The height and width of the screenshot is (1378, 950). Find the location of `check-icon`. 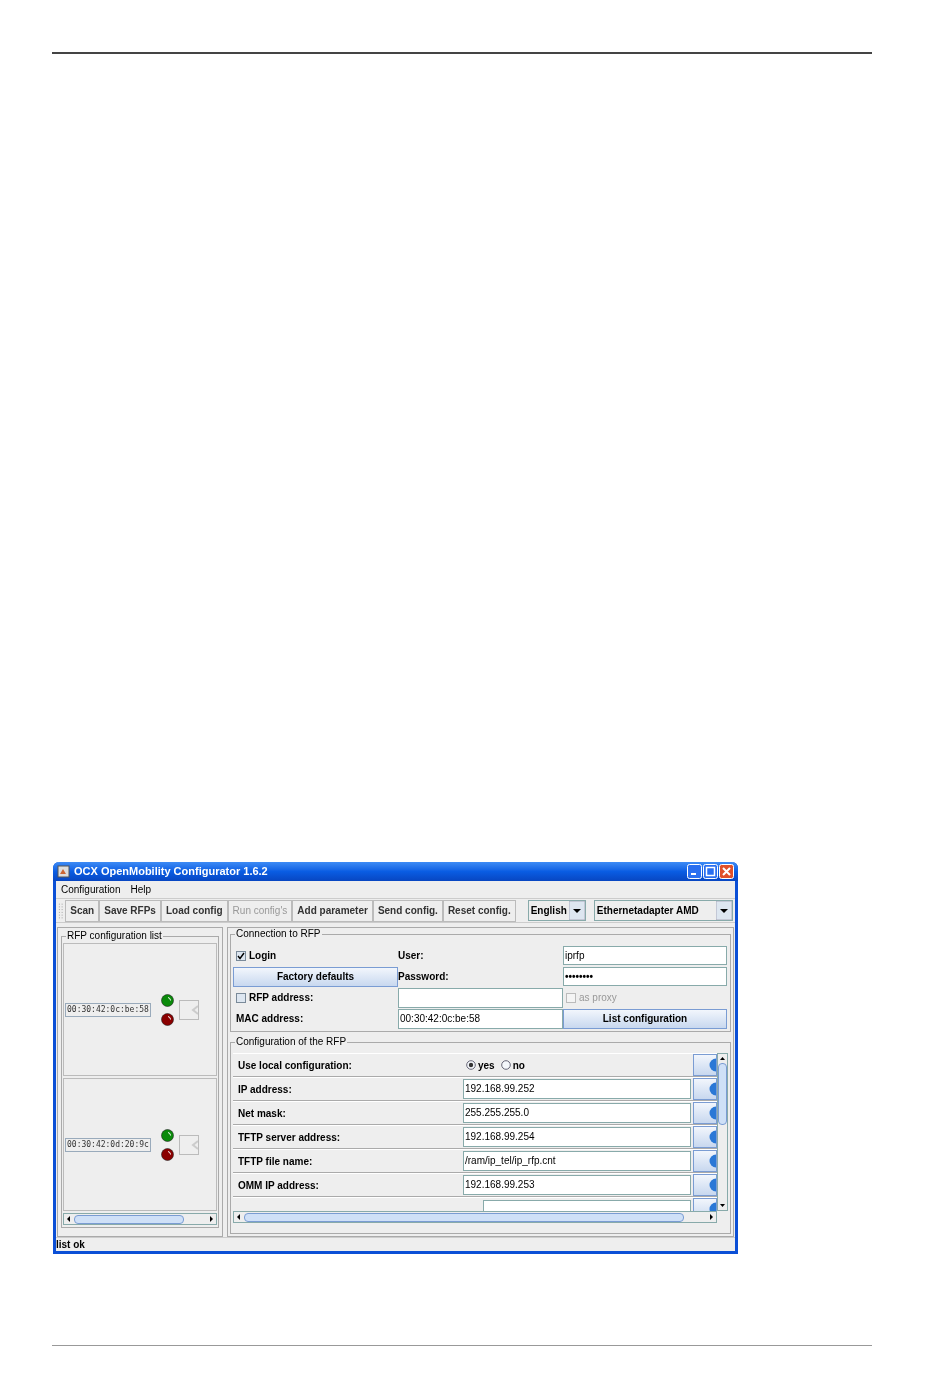

check-icon is located at coordinates (241, 955).